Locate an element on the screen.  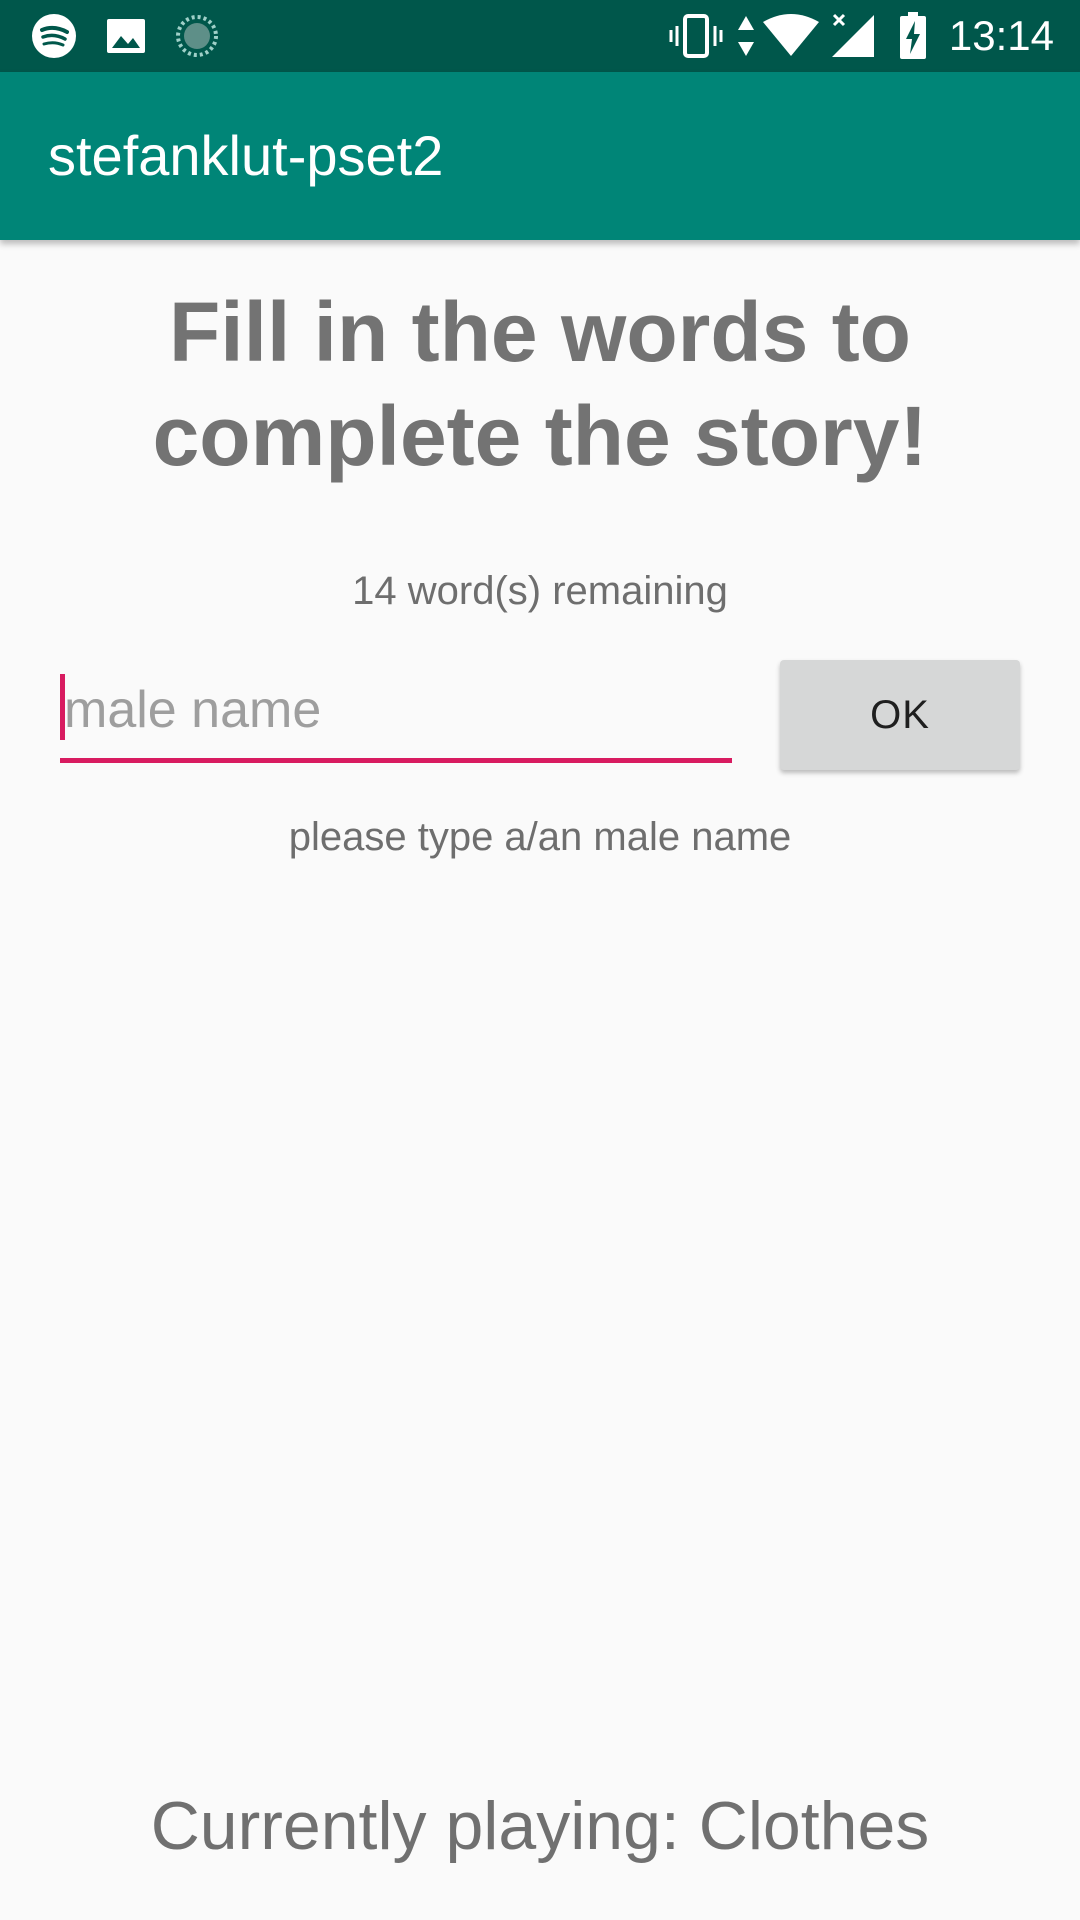
words-remaining-text: 14 word(s) remaining is located at coordinates (540, 591).